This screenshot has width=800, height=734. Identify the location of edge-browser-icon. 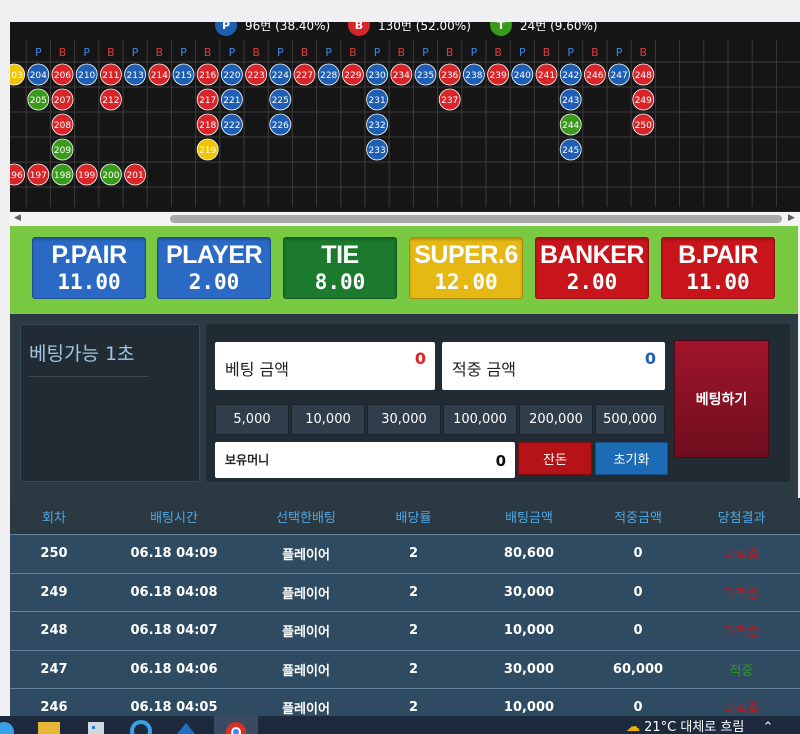
(141, 727).